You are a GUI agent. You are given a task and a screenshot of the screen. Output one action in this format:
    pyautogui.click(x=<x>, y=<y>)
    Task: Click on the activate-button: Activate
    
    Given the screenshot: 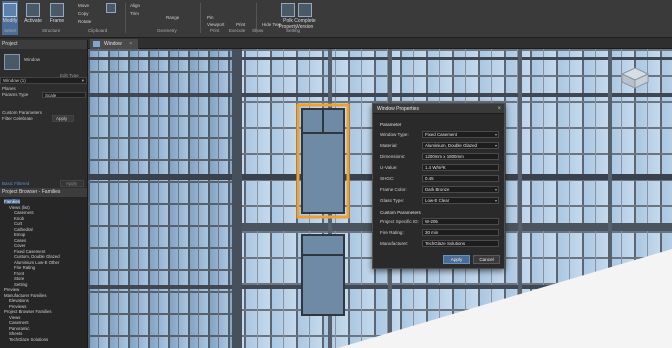 What is the action you would take?
    pyautogui.click(x=33, y=18)
    